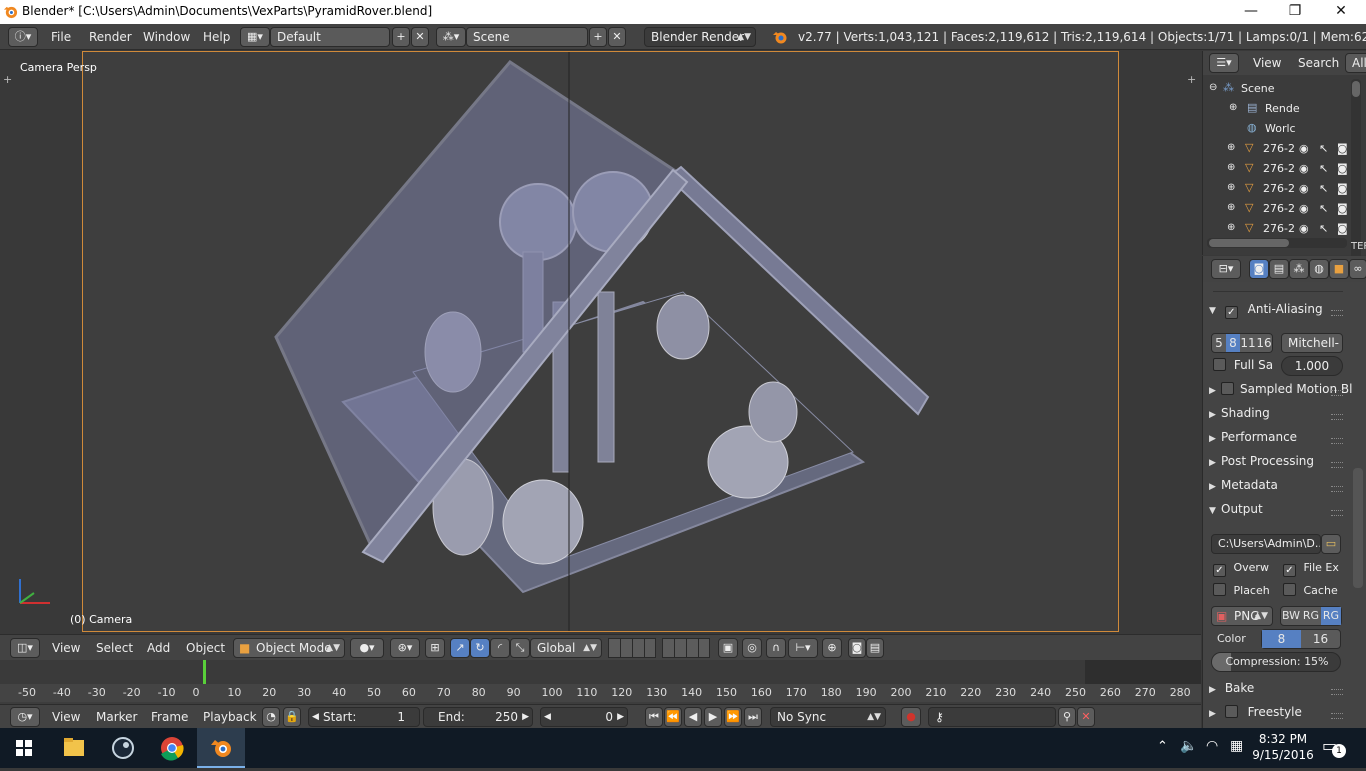 This screenshot has width=1366, height=771. Describe the element at coordinates (911, 717) in the screenshot. I see `auto-keying-button: ●` at that location.